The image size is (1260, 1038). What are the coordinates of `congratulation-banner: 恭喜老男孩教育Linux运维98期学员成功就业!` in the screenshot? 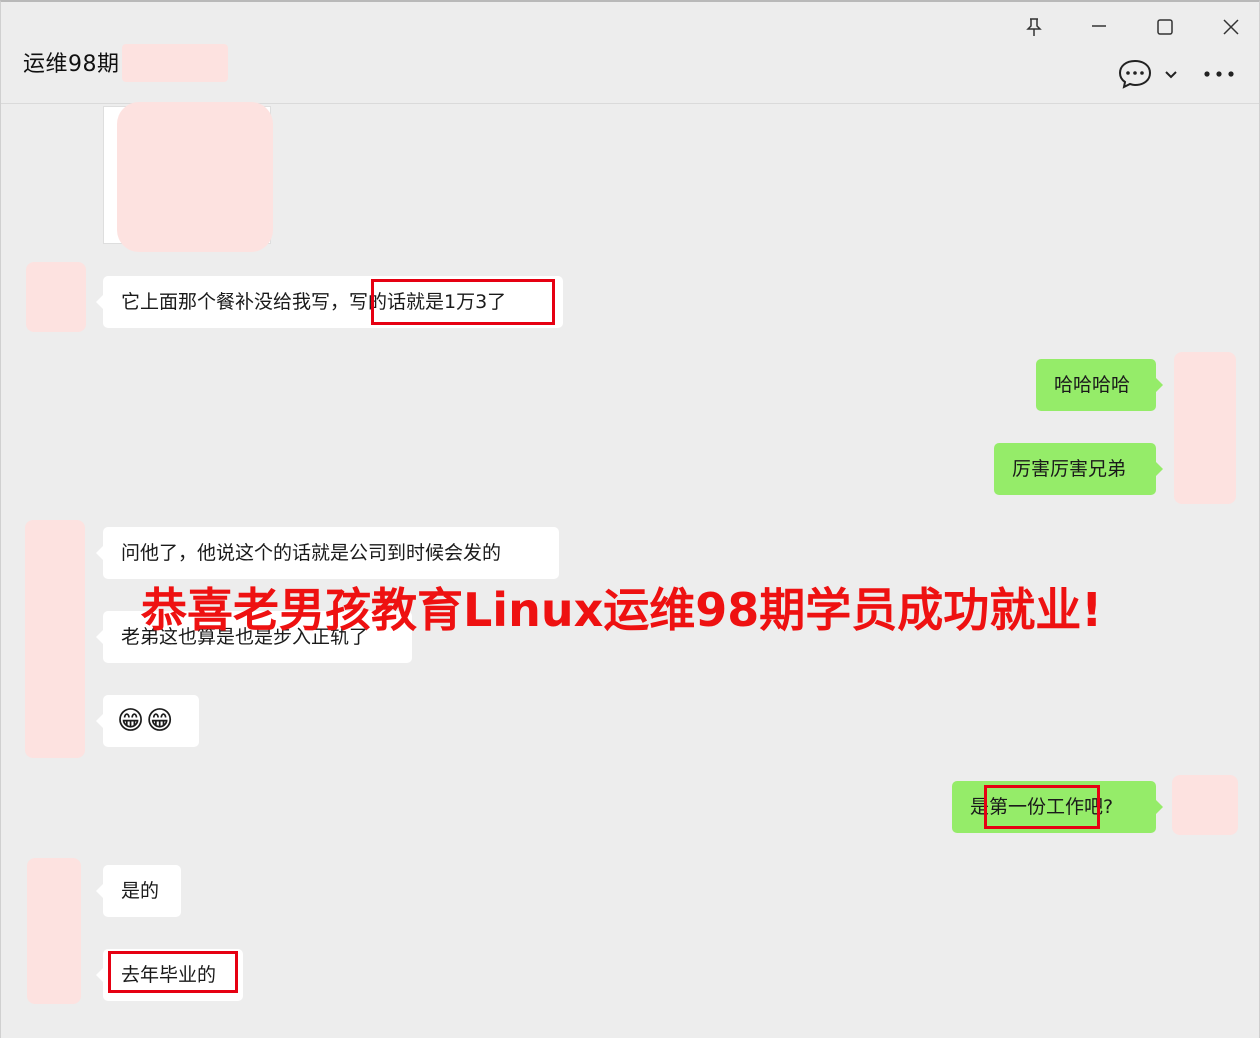 It's located at (622, 610).